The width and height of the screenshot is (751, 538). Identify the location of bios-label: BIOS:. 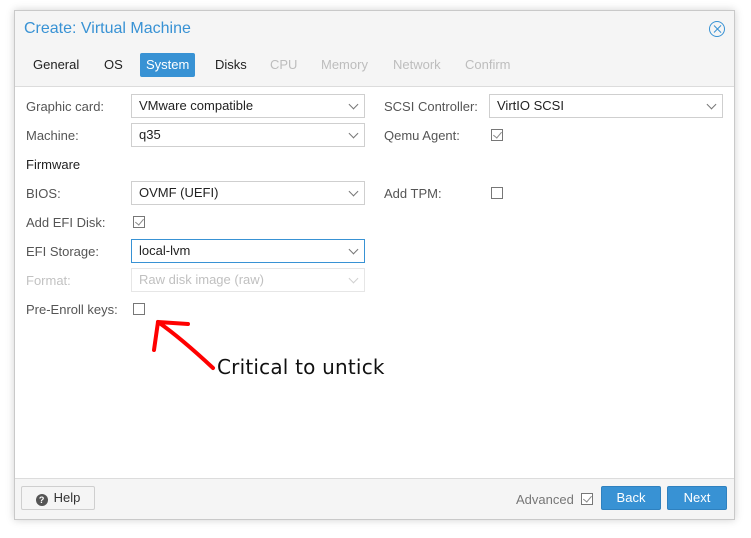
(43, 193).